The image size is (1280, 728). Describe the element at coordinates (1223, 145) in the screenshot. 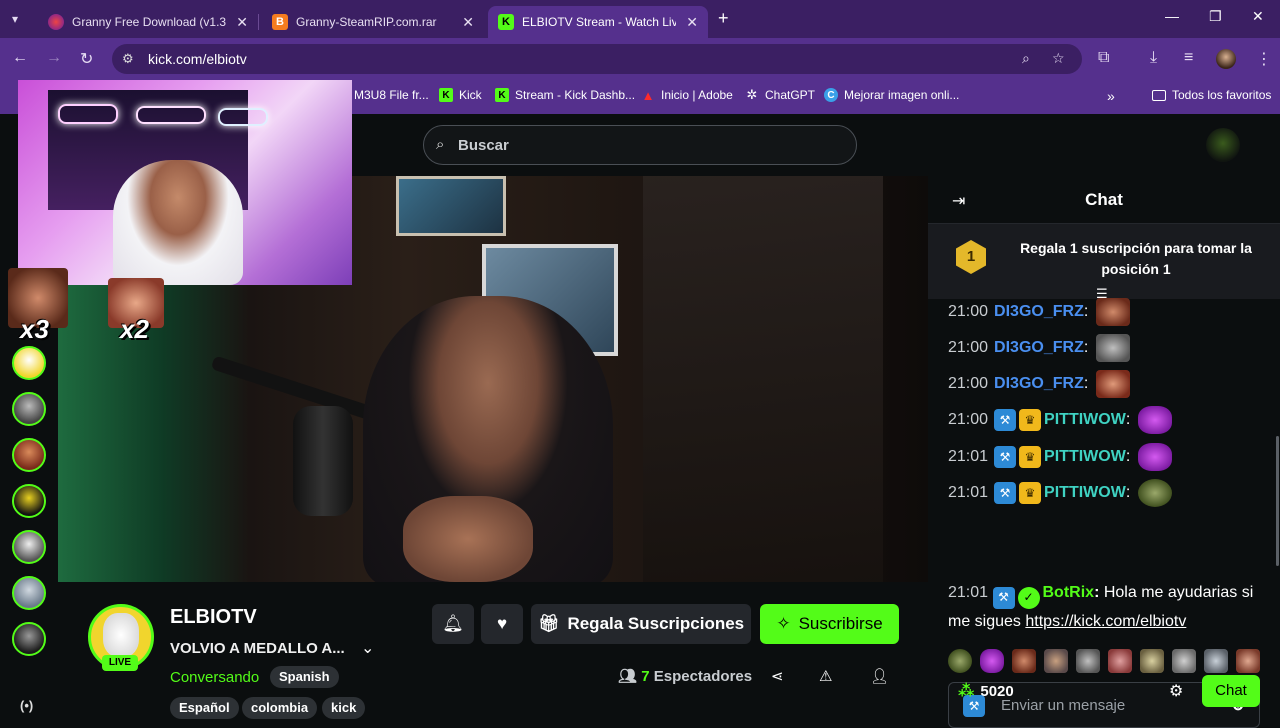

I see `user-avatar` at that location.